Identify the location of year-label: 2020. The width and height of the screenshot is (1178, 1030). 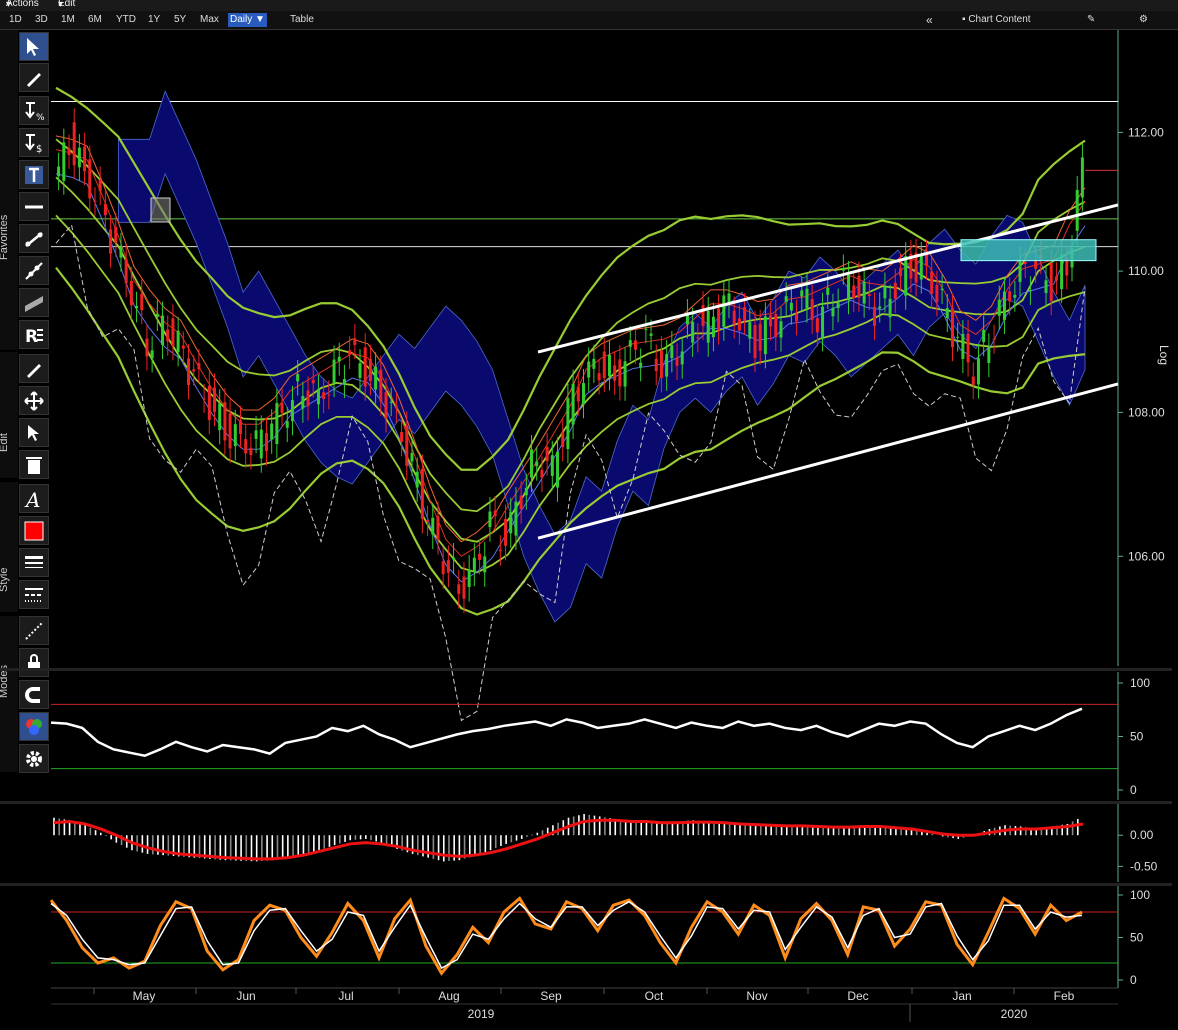
(1014, 1014).